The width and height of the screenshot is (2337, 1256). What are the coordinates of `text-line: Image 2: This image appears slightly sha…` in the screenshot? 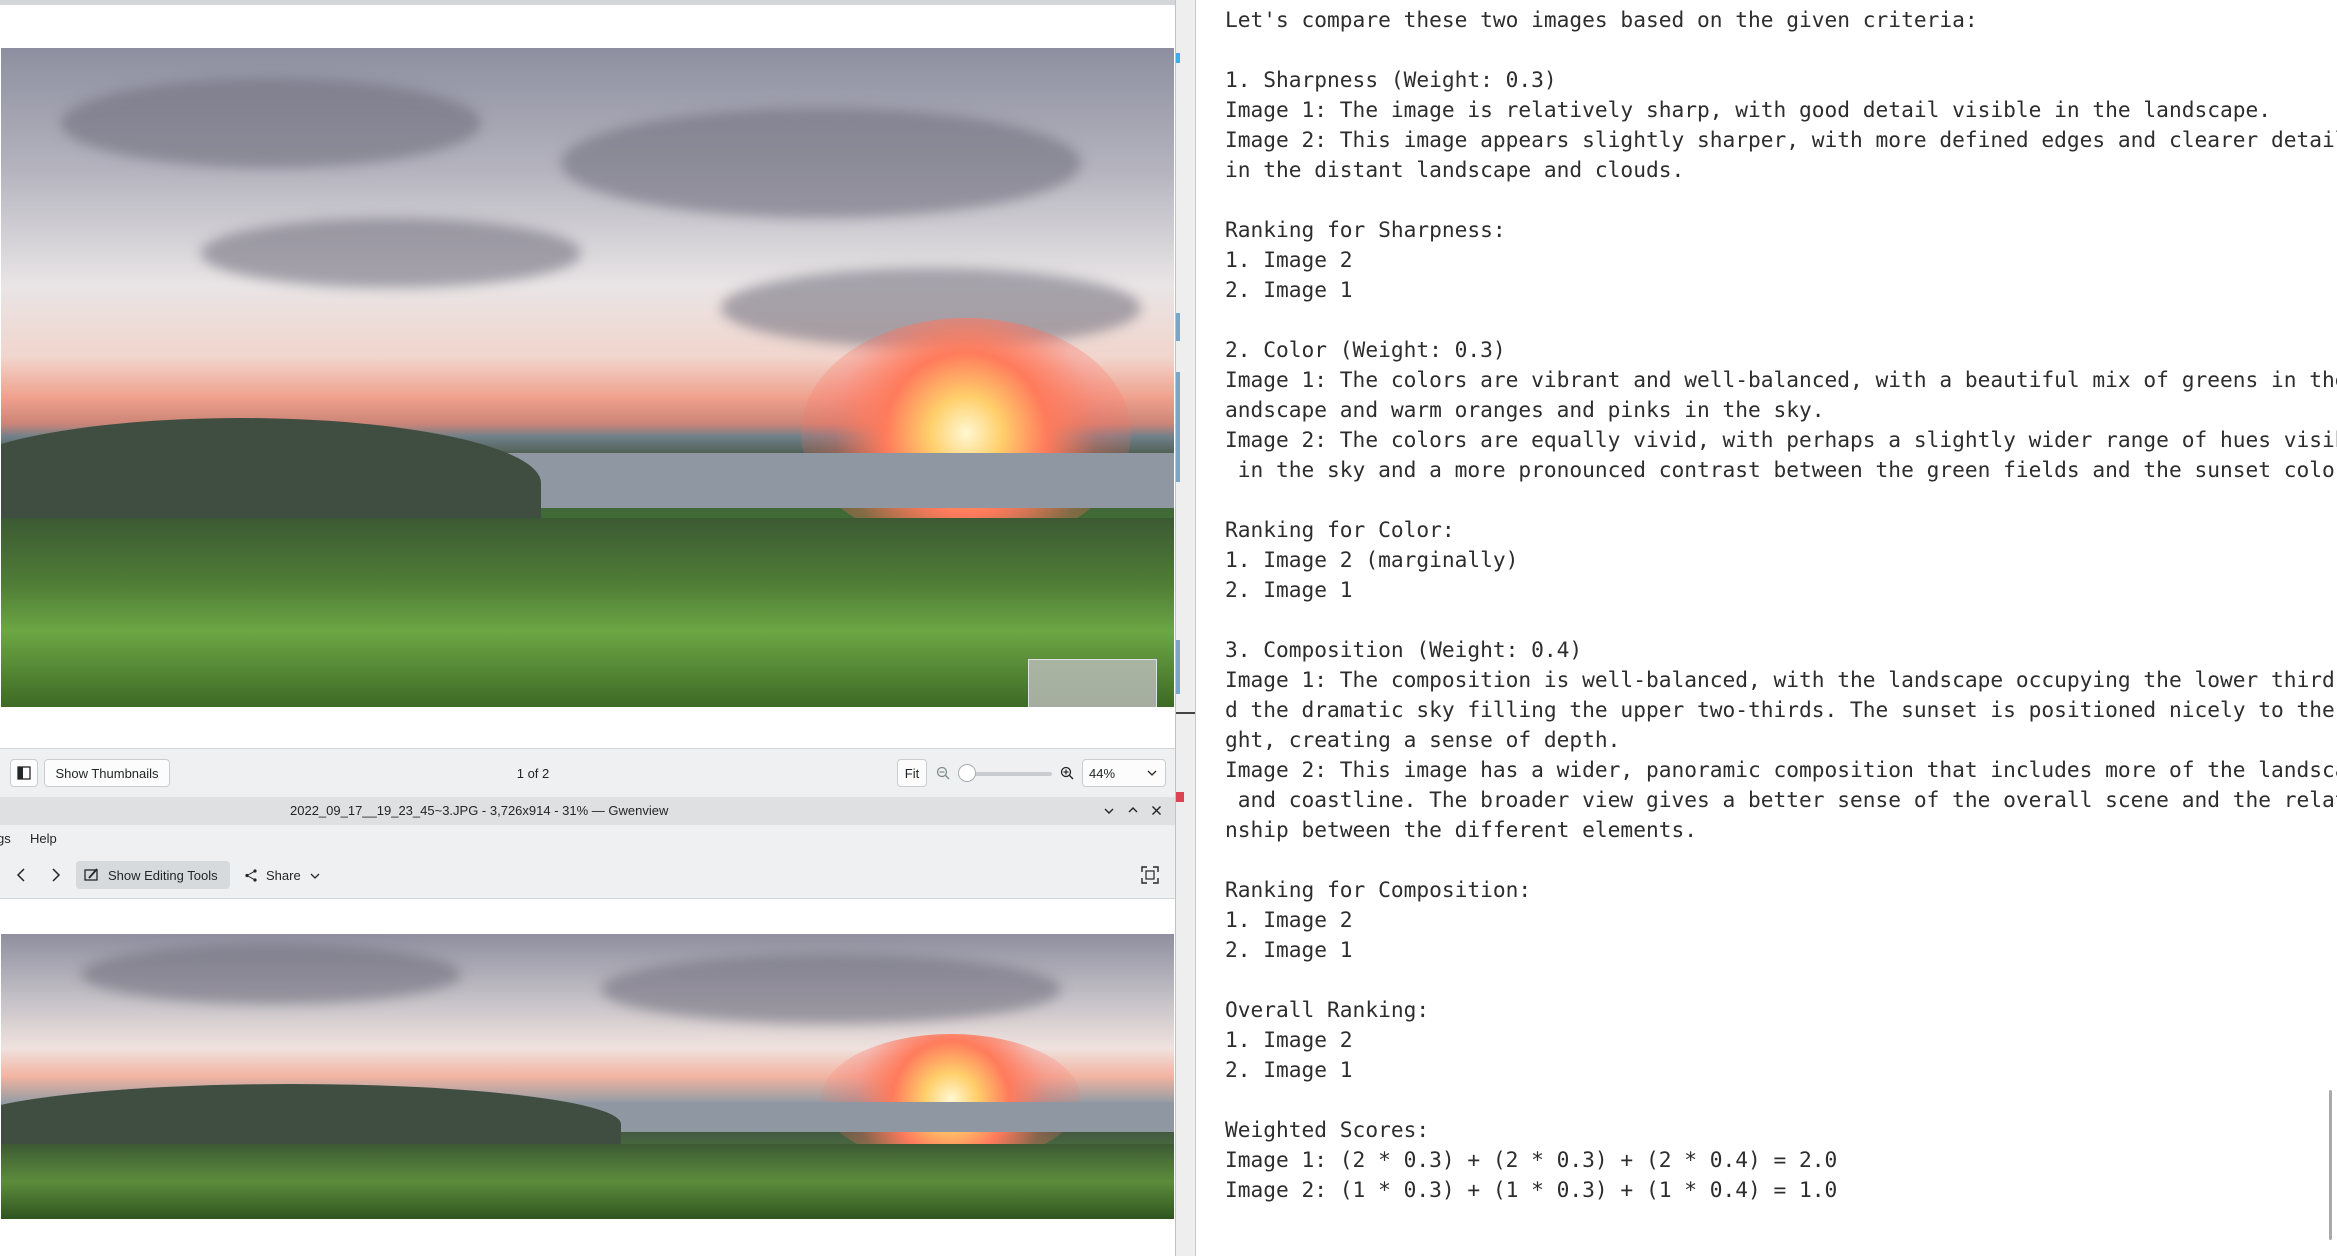 It's located at (1781, 139).